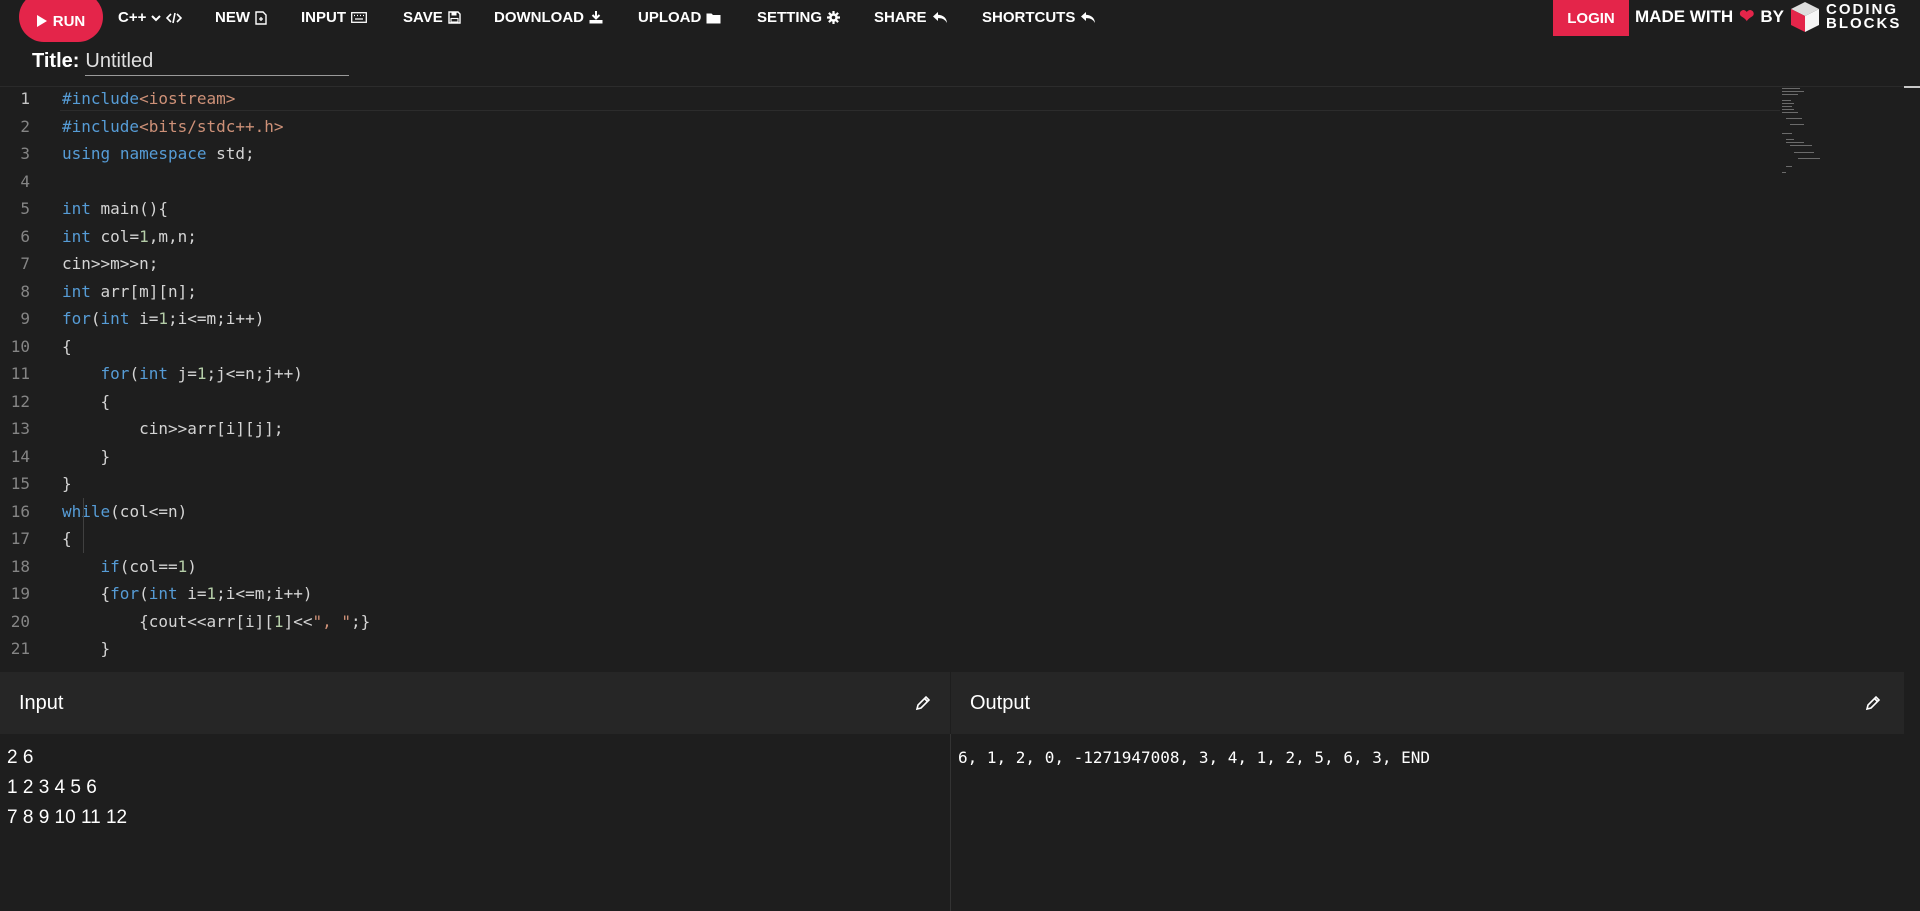 The width and height of the screenshot is (1920, 911). I want to click on code-line: 12 {, so click(890, 402).